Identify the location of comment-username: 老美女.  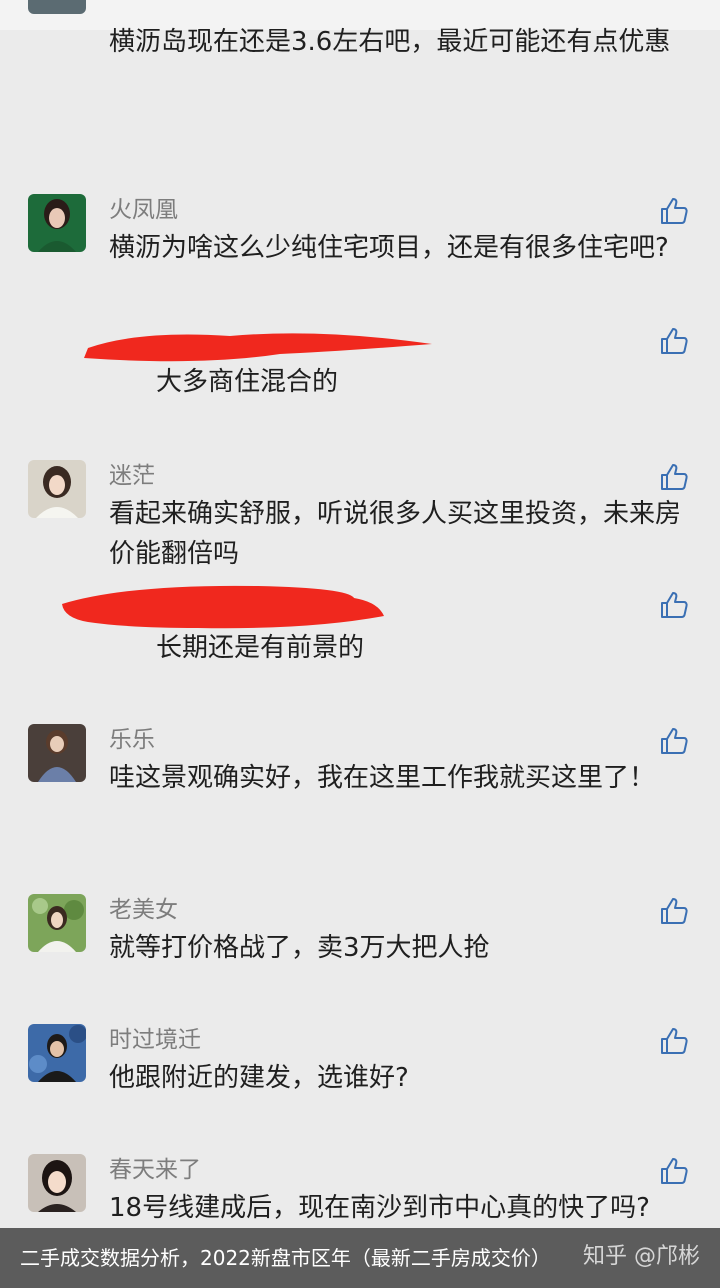
(143, 910).